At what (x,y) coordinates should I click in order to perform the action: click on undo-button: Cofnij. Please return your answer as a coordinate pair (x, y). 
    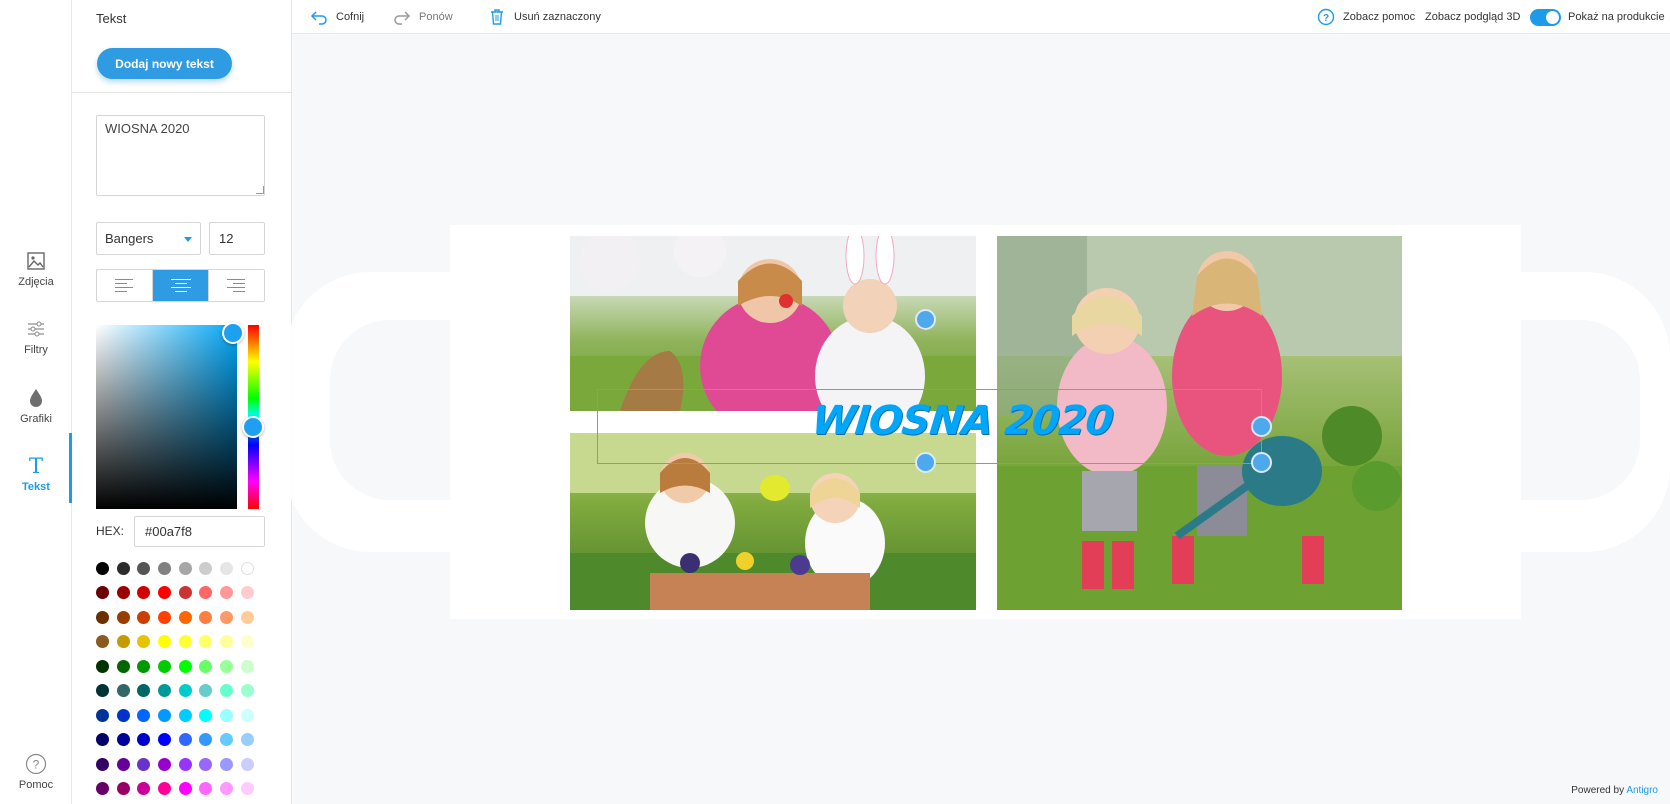
    Looking at the image, I should click on (337, 17).